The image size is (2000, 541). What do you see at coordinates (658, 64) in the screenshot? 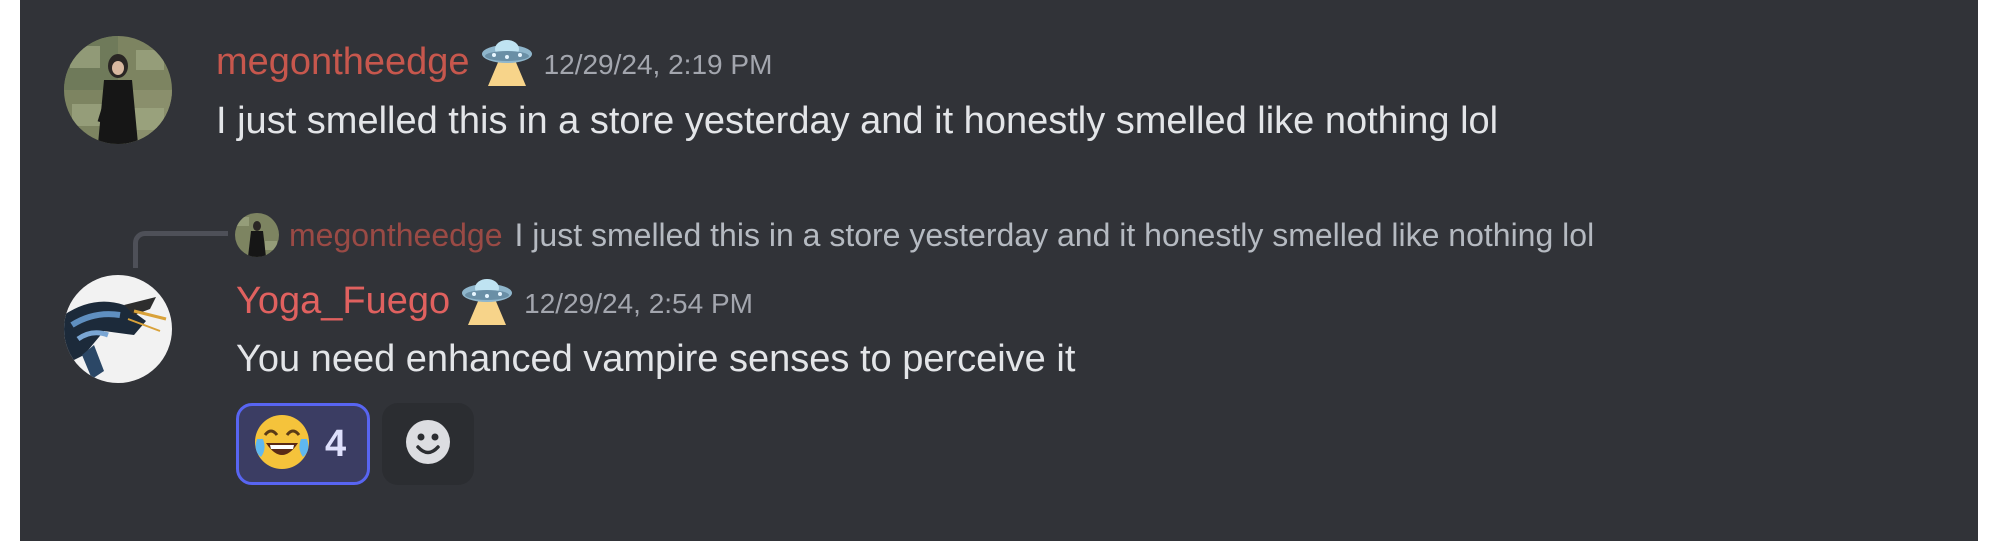
I see `timestamp: 12/29/24, 2:19 PM` at bounding box center [658, 64].